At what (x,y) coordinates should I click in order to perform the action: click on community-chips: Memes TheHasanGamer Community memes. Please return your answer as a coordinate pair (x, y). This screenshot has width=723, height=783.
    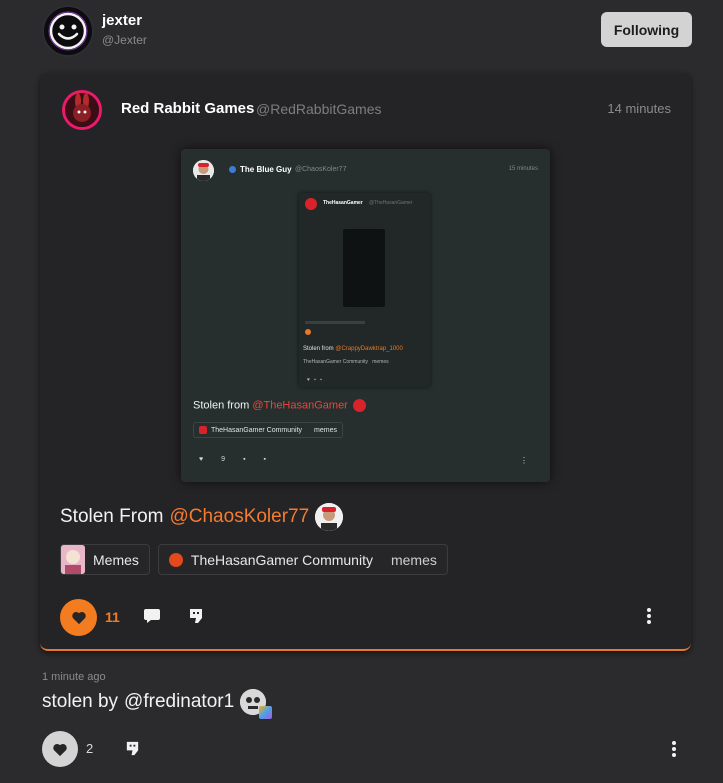
    Looking at the image, I should click on (254, 559).